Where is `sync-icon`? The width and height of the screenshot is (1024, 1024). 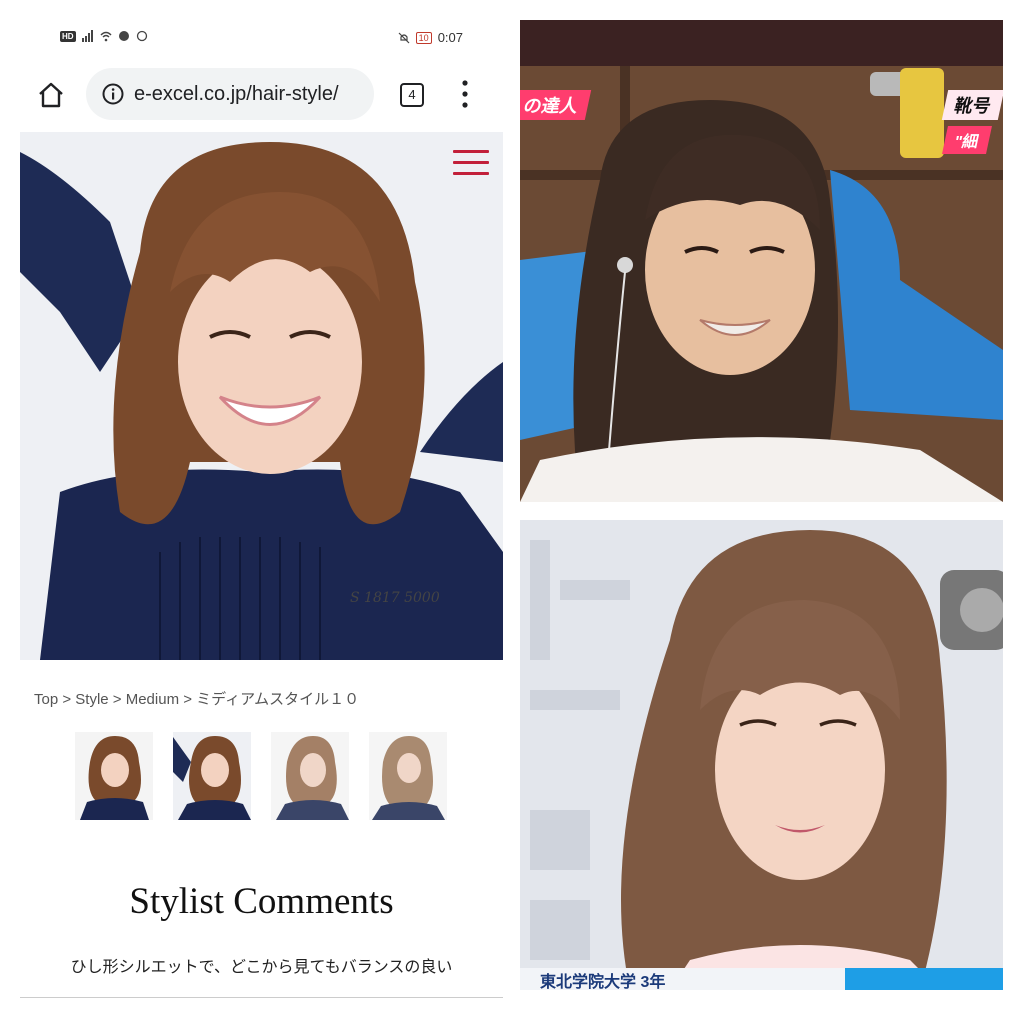 sync-icon is located at coordinates (141, 36).